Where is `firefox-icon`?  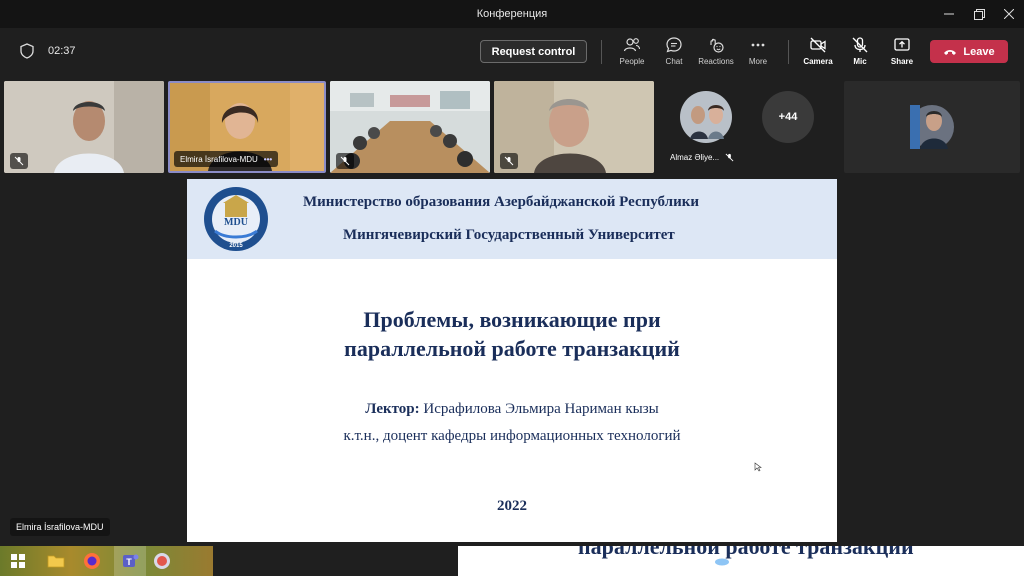 firefox-icon is located at coordinates (92, 561).